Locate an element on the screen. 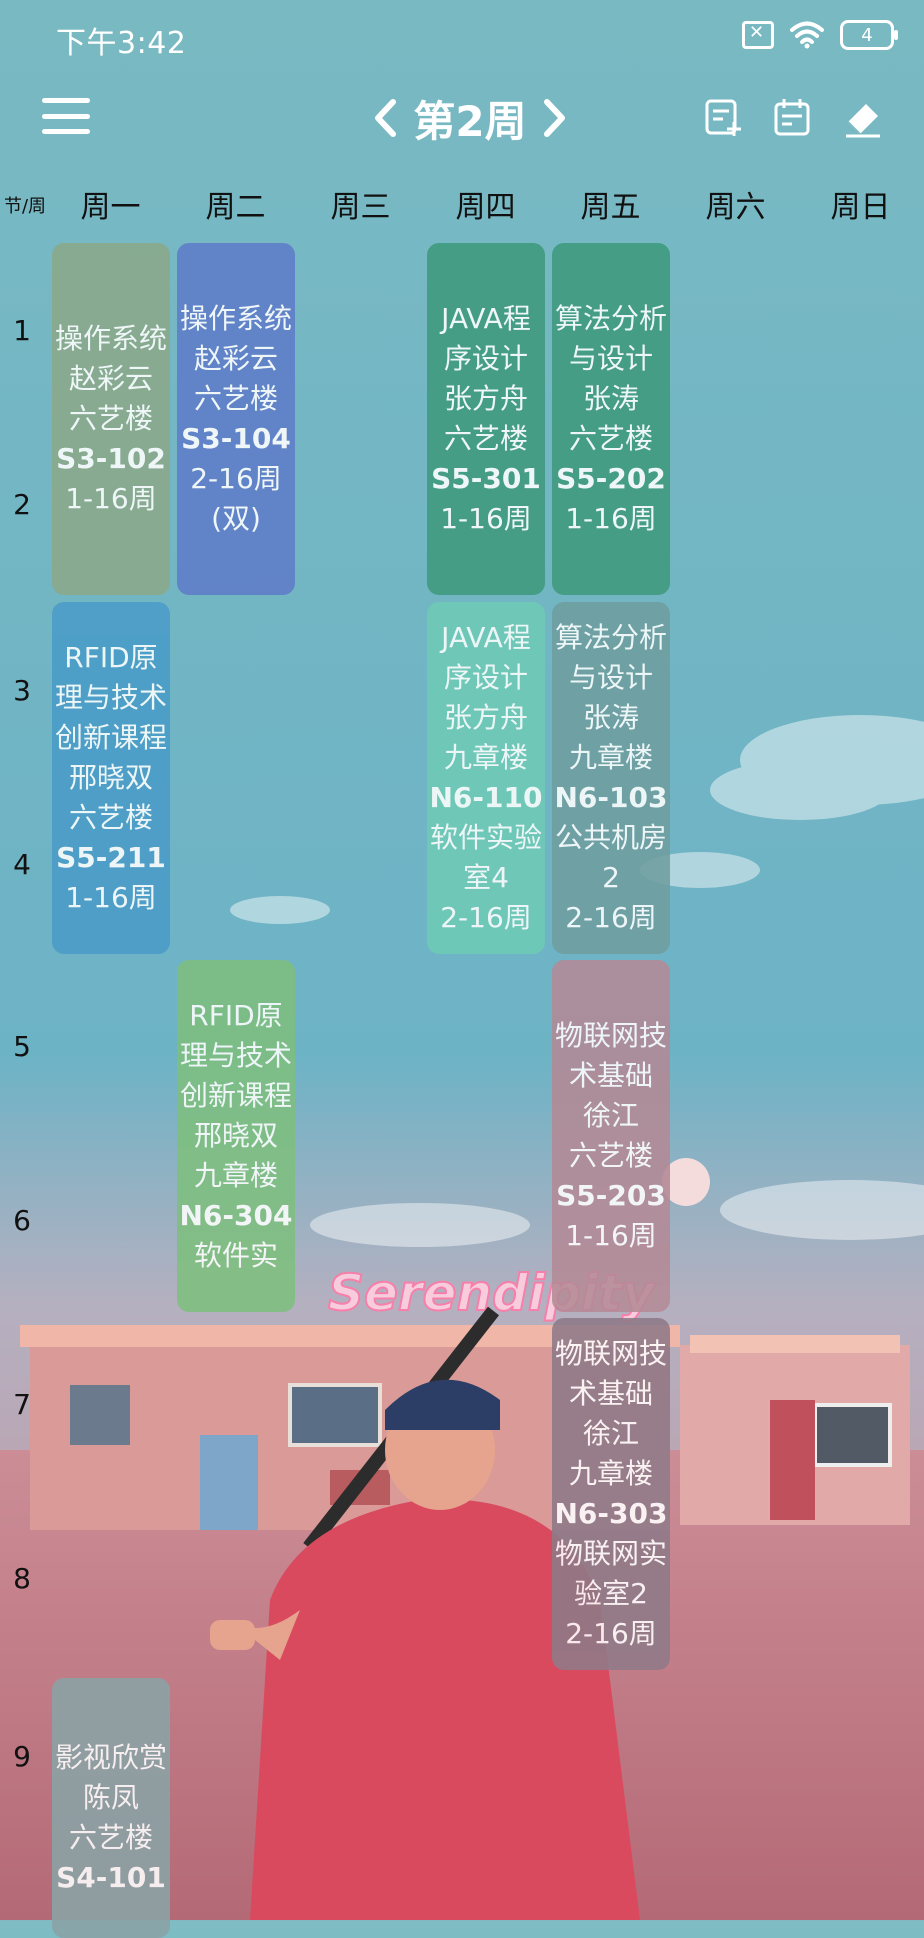 This screenshot has width=924, height=1938. week-title: 第2周 is located at coordinates (469, 118).